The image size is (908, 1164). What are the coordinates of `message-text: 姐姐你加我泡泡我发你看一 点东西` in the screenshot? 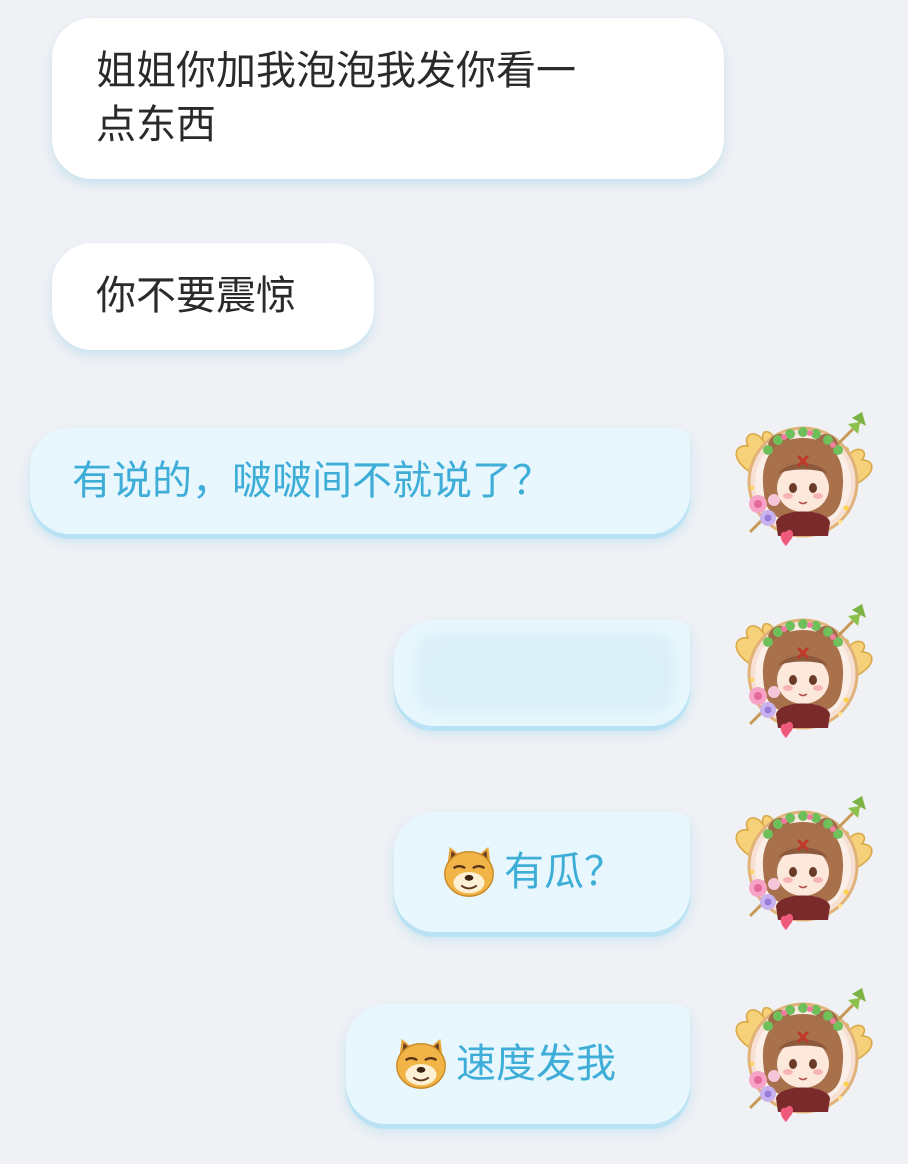 It's located at (336, 98).